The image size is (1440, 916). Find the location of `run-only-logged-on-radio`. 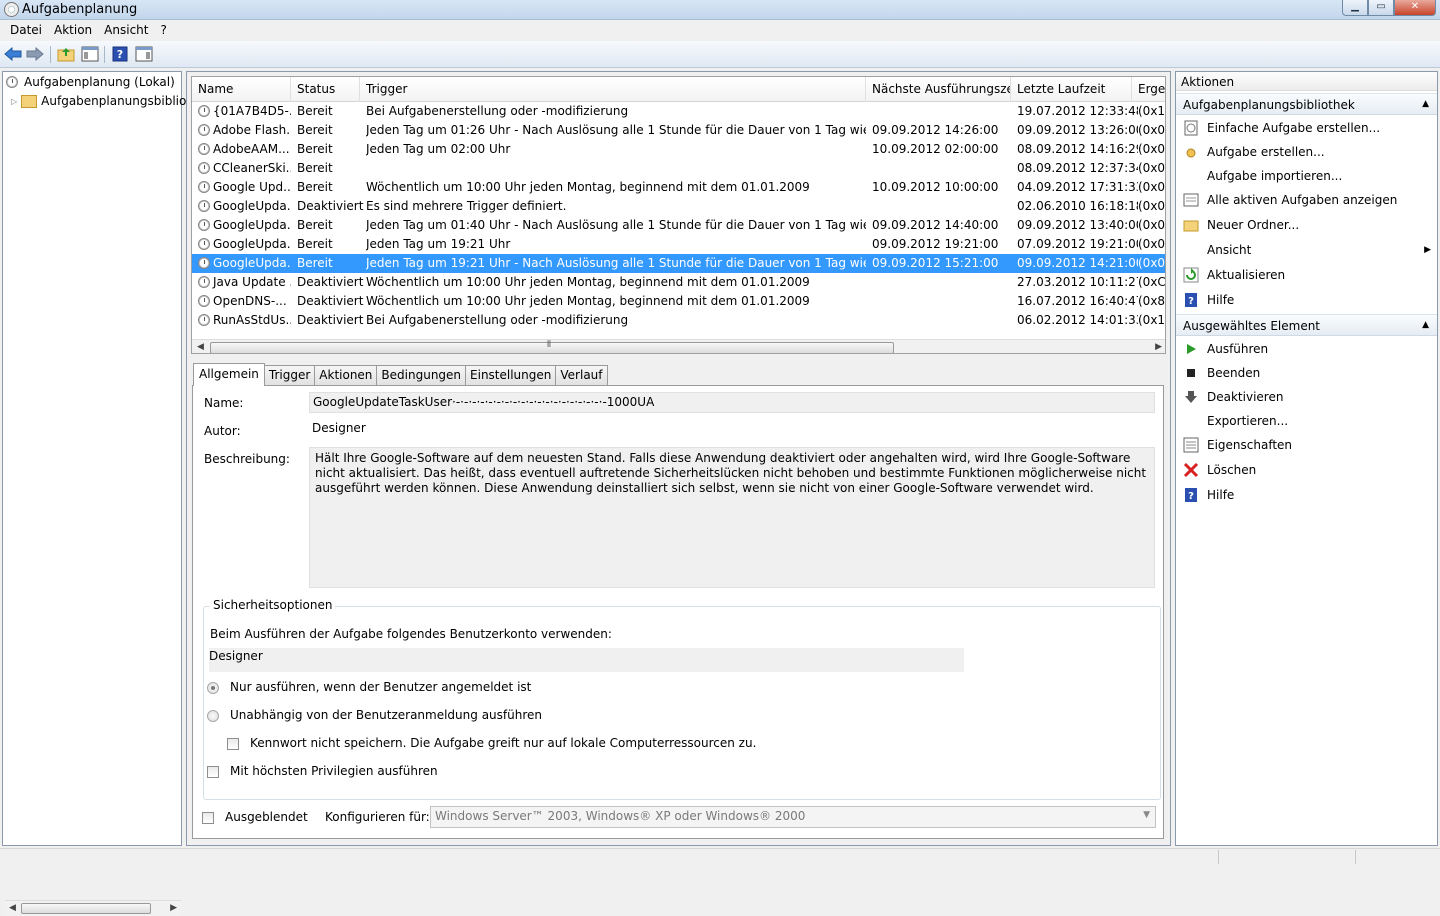

run-only-logged-on-radio is located at coordinates (213, 688).